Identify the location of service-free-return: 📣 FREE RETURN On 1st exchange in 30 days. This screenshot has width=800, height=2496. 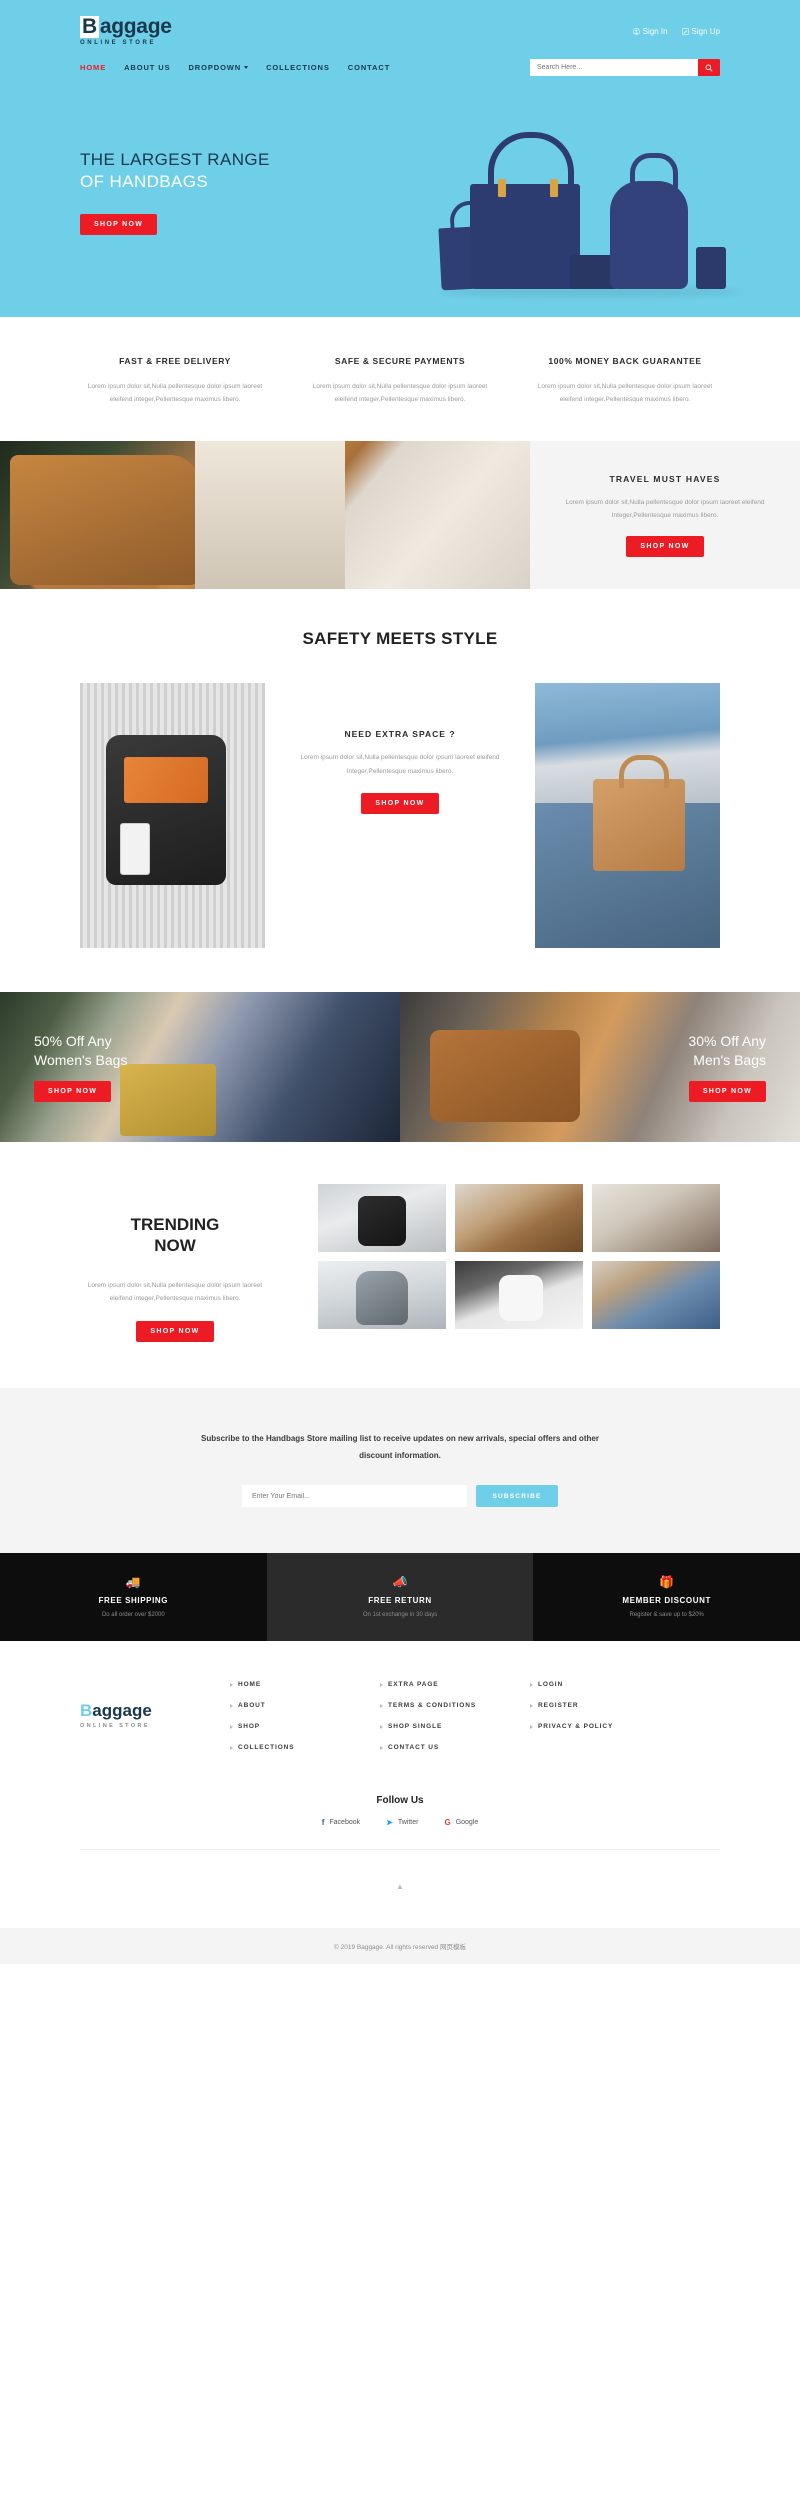
(400, 1597).